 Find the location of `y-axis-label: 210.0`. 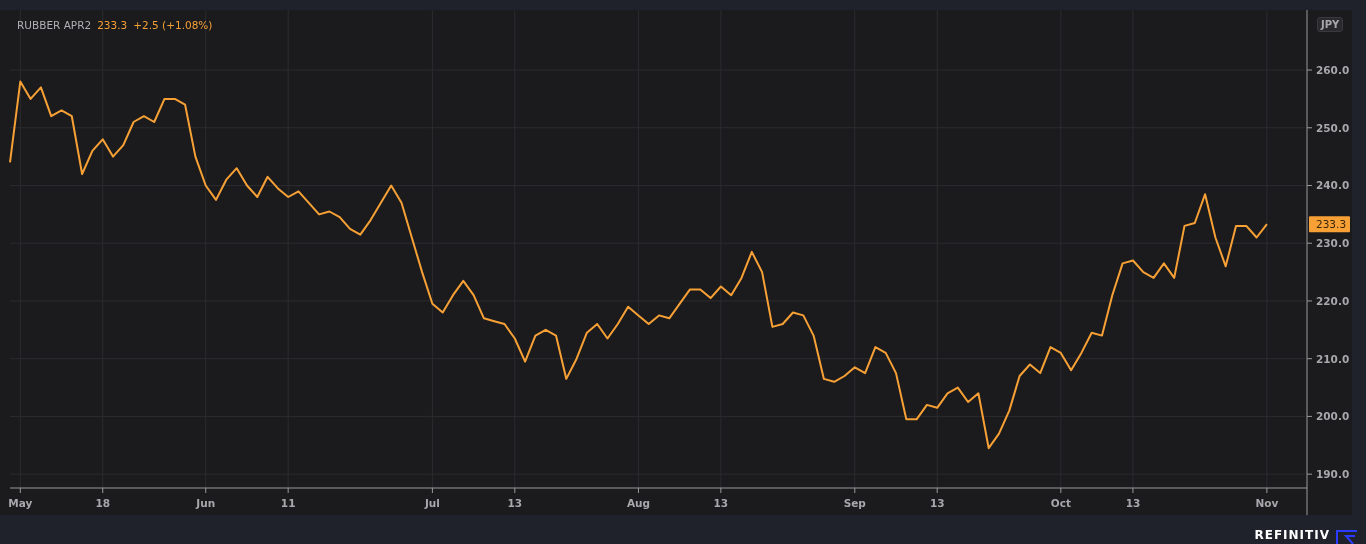

y-axis-label: 210.0 is located at coordinates (1333, 358).